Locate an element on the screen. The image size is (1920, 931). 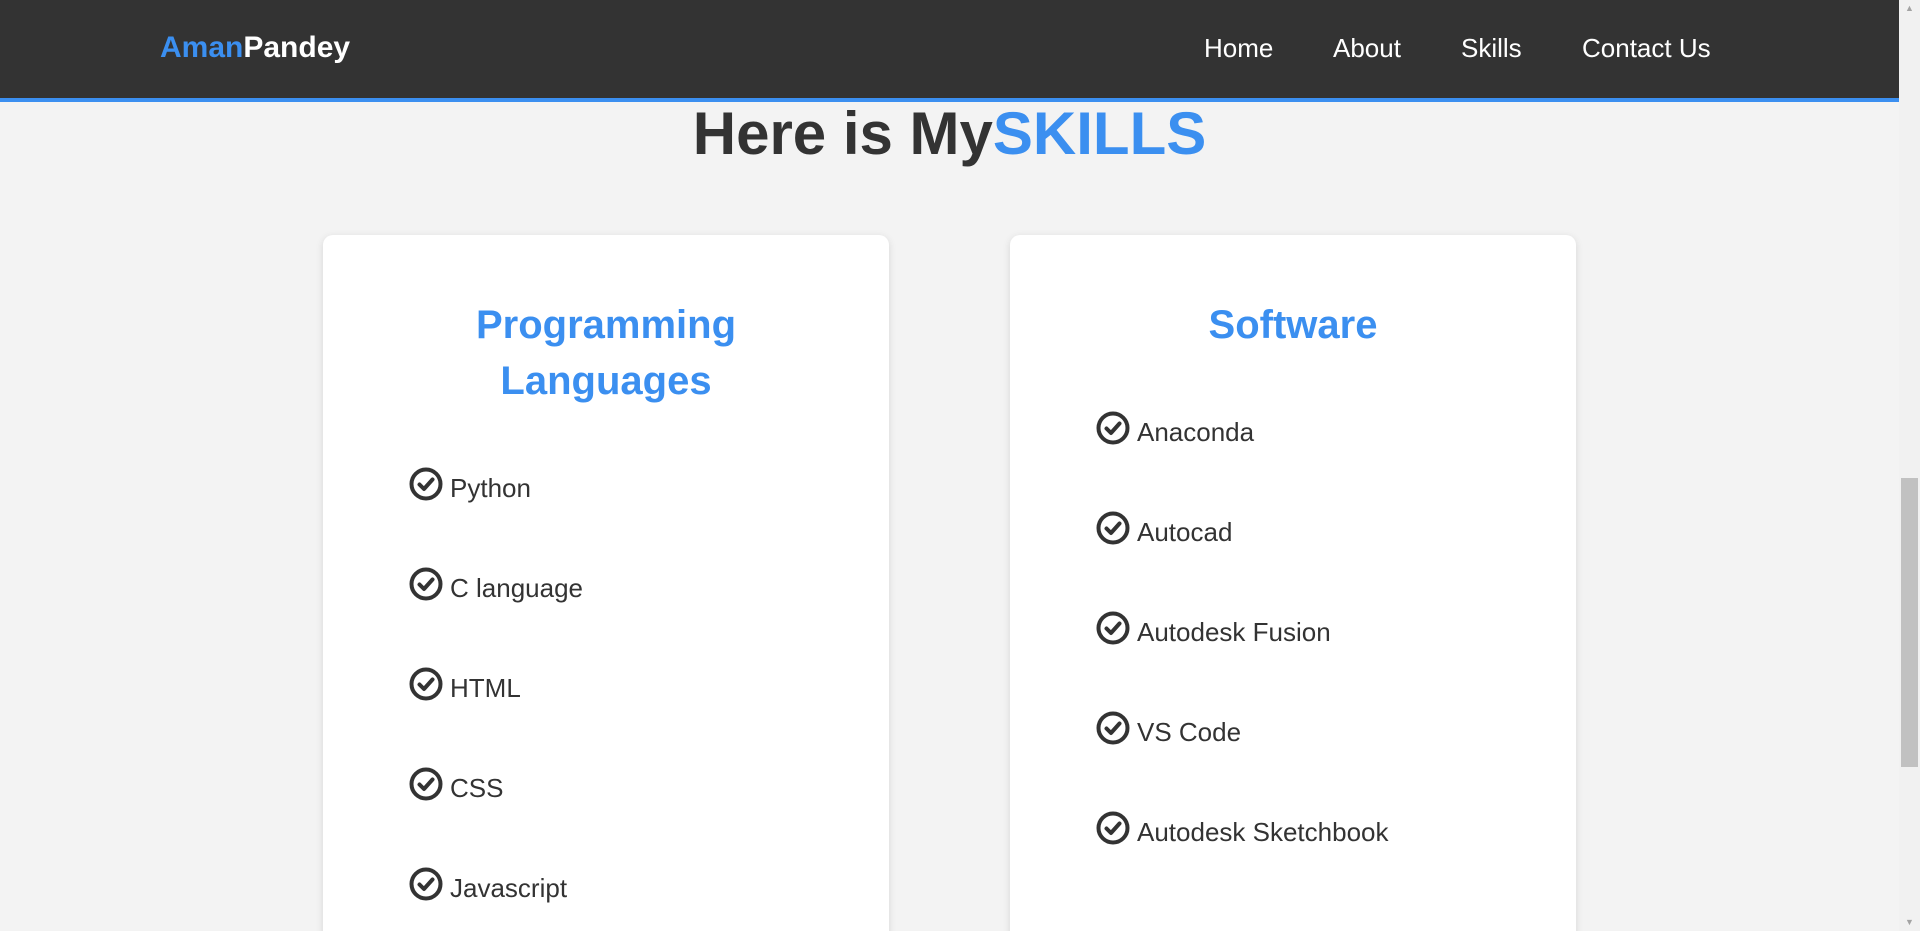
navbar: AmanPandey Home About Skills Contact Us is located at coordinates (949, 51).